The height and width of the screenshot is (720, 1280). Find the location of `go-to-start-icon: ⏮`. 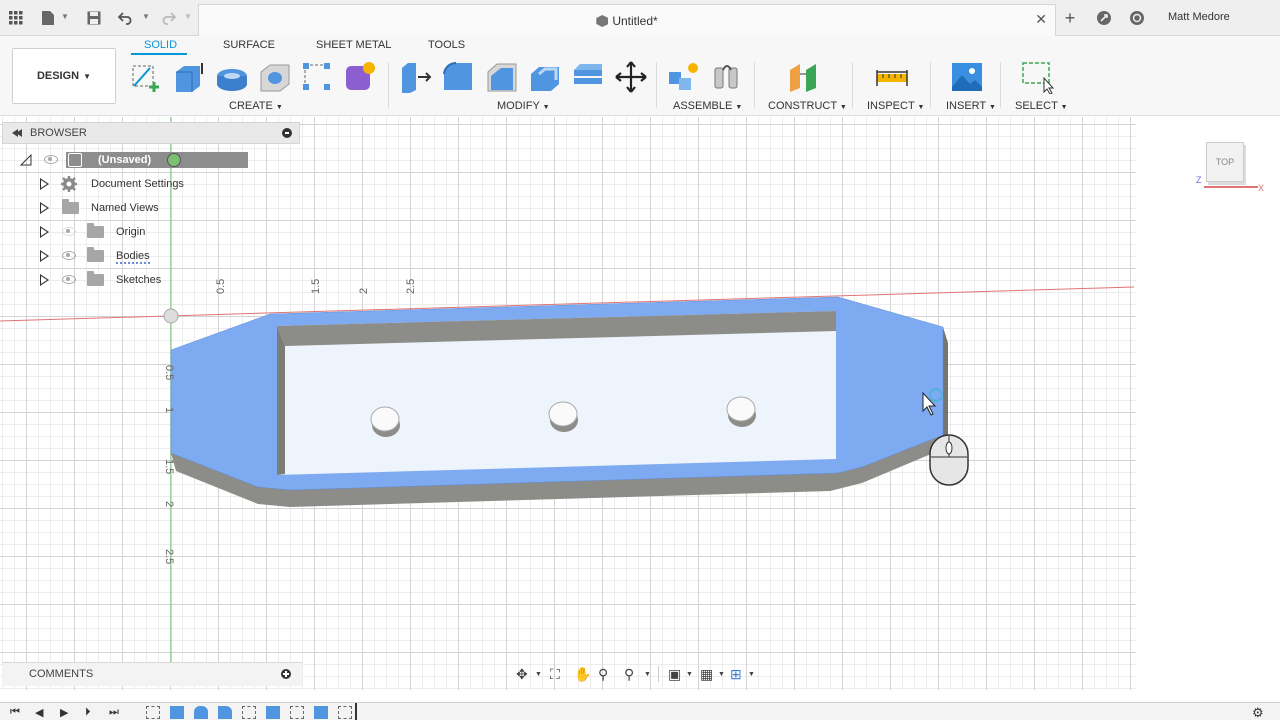

go-to-start-icon: ⏮ is located at coordinates (15, 712).